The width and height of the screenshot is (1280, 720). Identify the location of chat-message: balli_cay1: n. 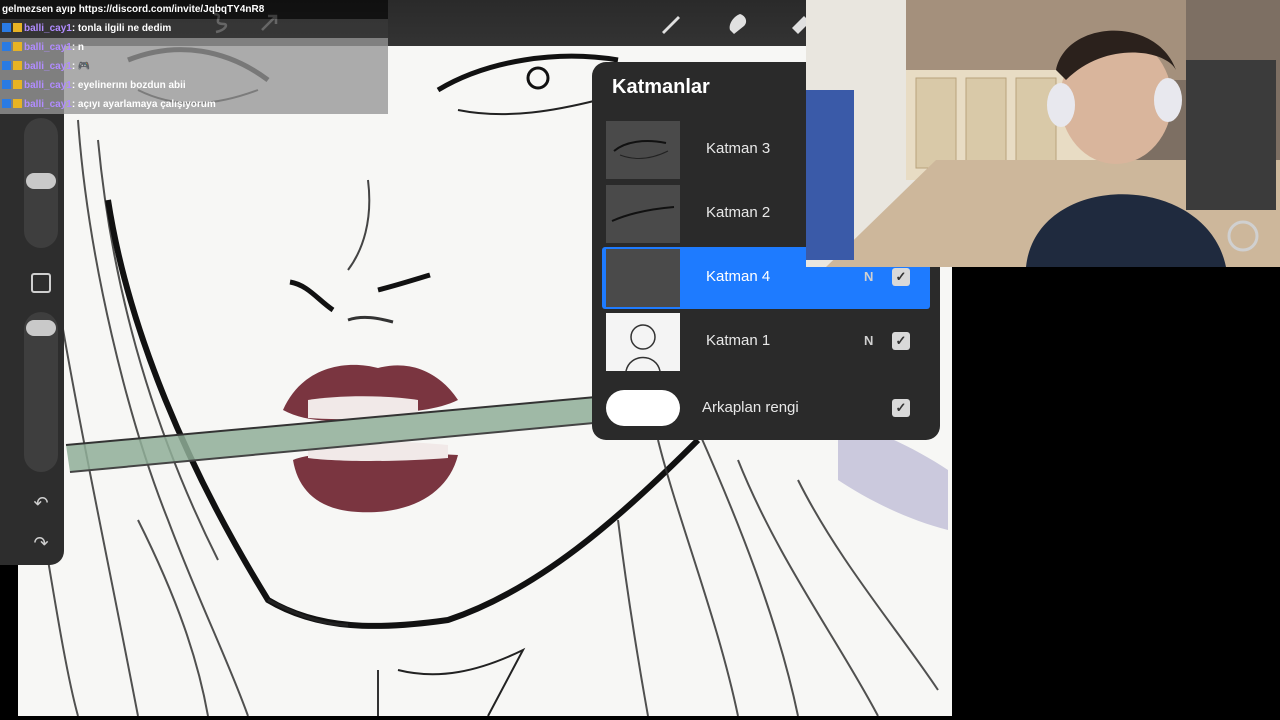
(194, 47).